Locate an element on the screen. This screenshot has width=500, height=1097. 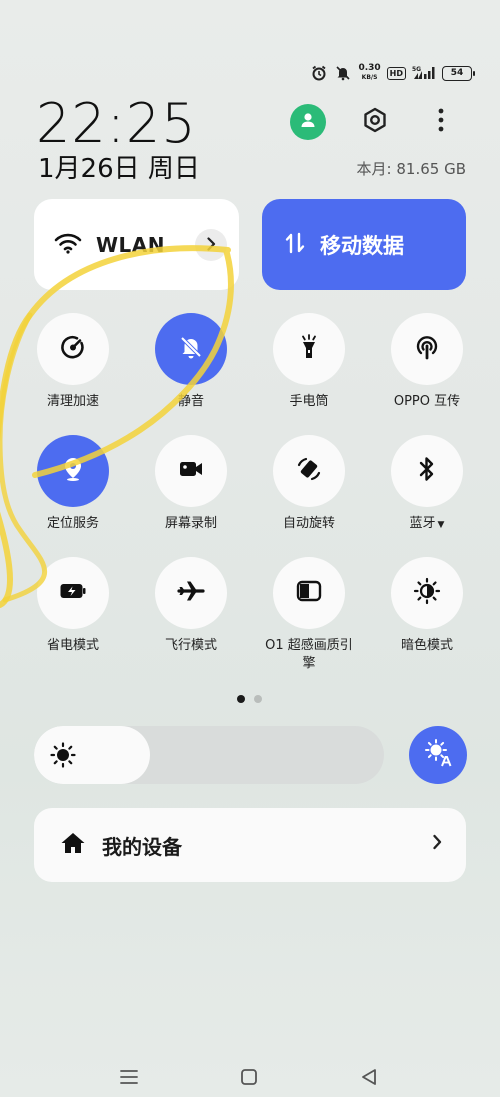
nav-menu-button is located at coordinates (129, 1079).